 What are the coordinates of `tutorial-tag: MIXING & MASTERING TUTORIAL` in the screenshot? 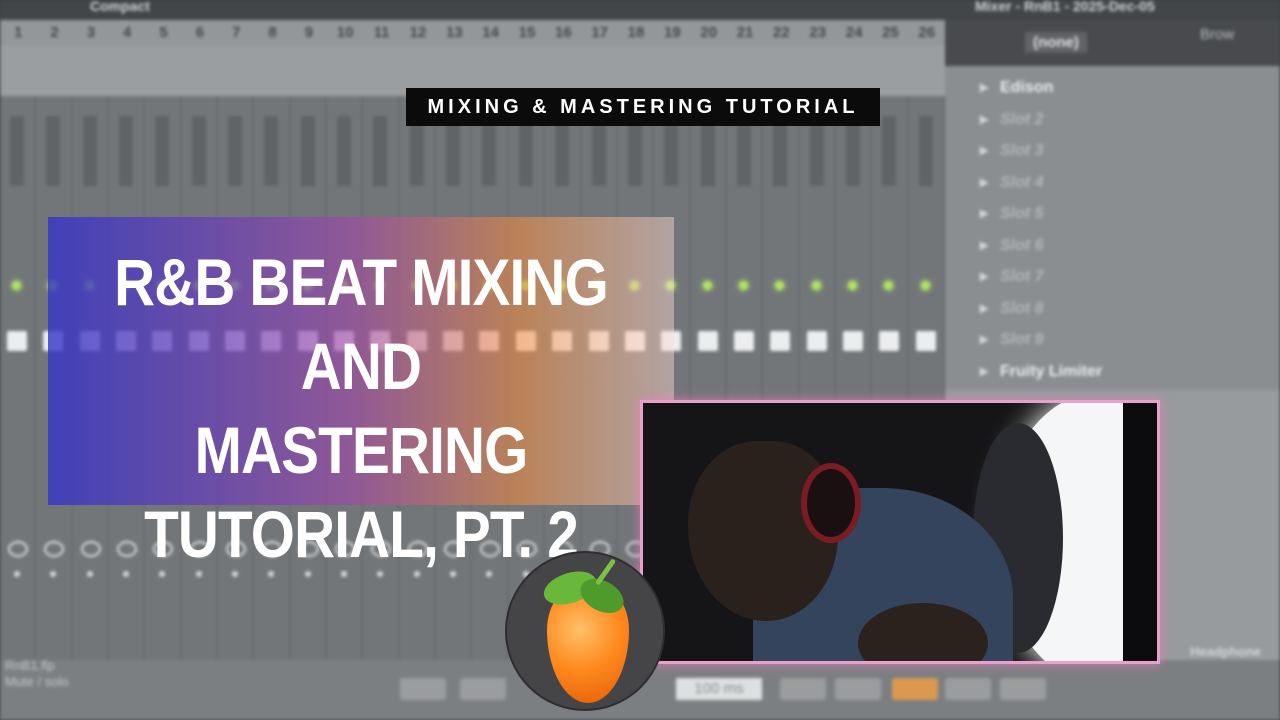 It's located at (643, 107).